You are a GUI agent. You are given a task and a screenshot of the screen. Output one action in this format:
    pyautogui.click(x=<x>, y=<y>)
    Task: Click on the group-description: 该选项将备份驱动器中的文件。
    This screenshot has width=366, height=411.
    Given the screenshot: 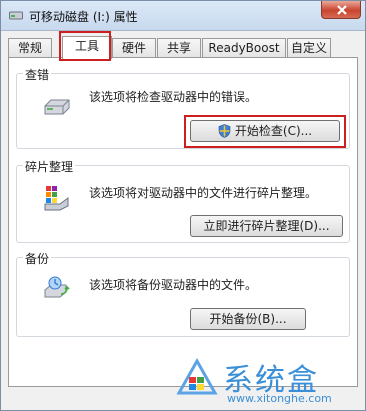 What is the action you would take?
    pyautogui.click(x=173, y=285)
    